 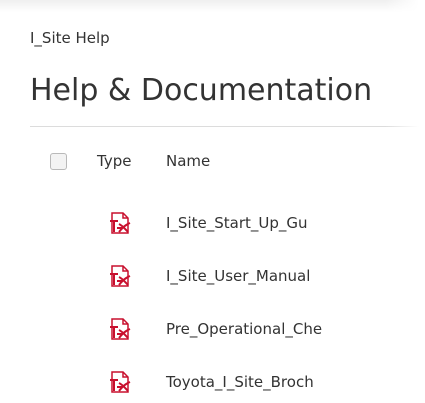 What do you see at coordinates (227, 126) in the screenshot?
I see `title-divider` at bounding box center [227, 126].